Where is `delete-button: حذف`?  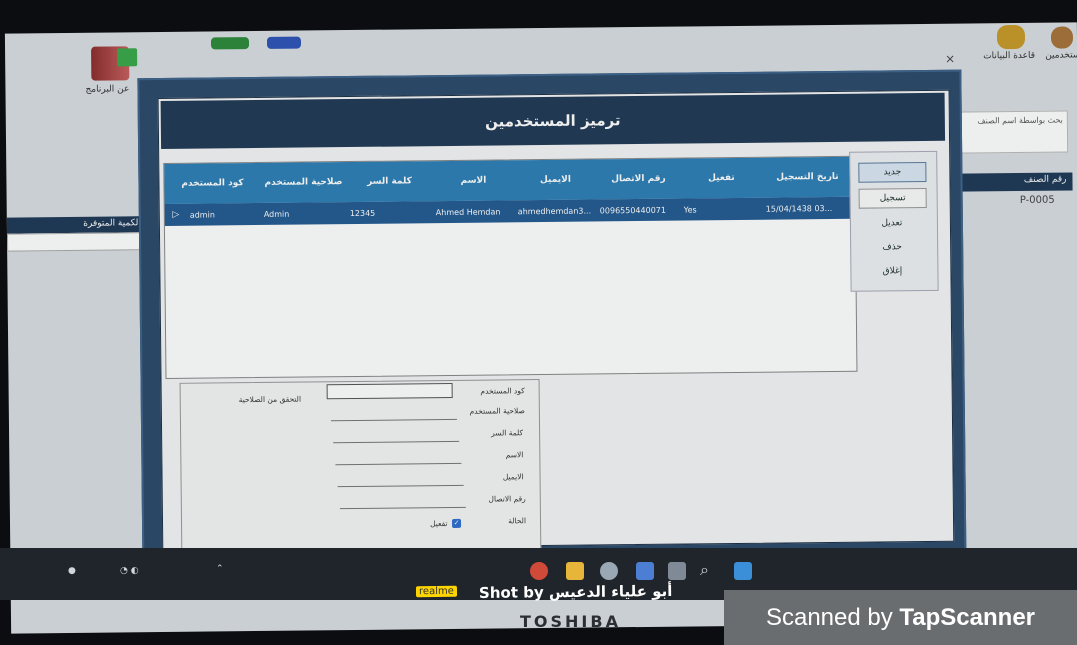 delete-button: حذف is located at coordinates (892, 247).